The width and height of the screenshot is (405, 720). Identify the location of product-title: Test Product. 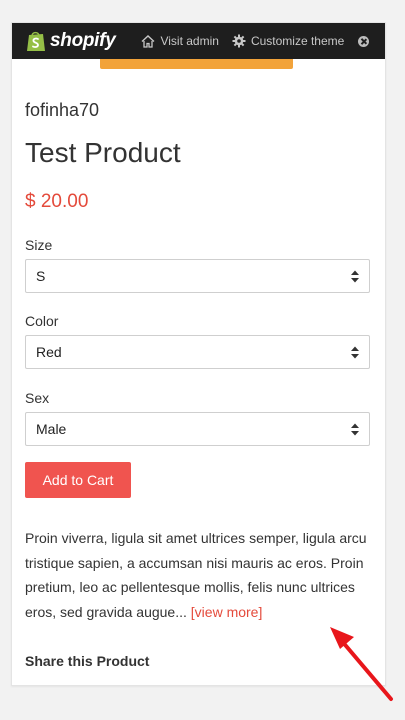
(103, 152).